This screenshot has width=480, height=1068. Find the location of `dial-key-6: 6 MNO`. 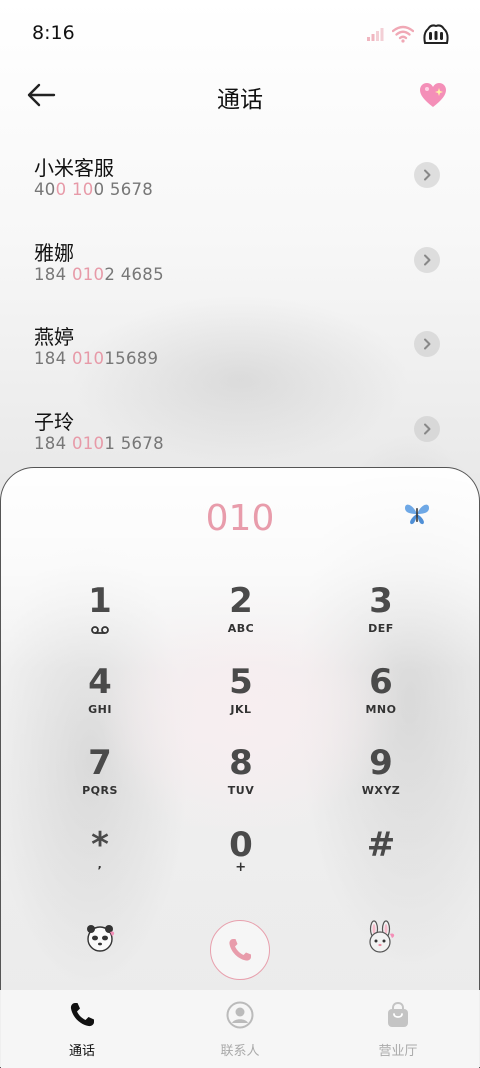

dial-key-6: 6 MNO is located at coordinates (381, 698).